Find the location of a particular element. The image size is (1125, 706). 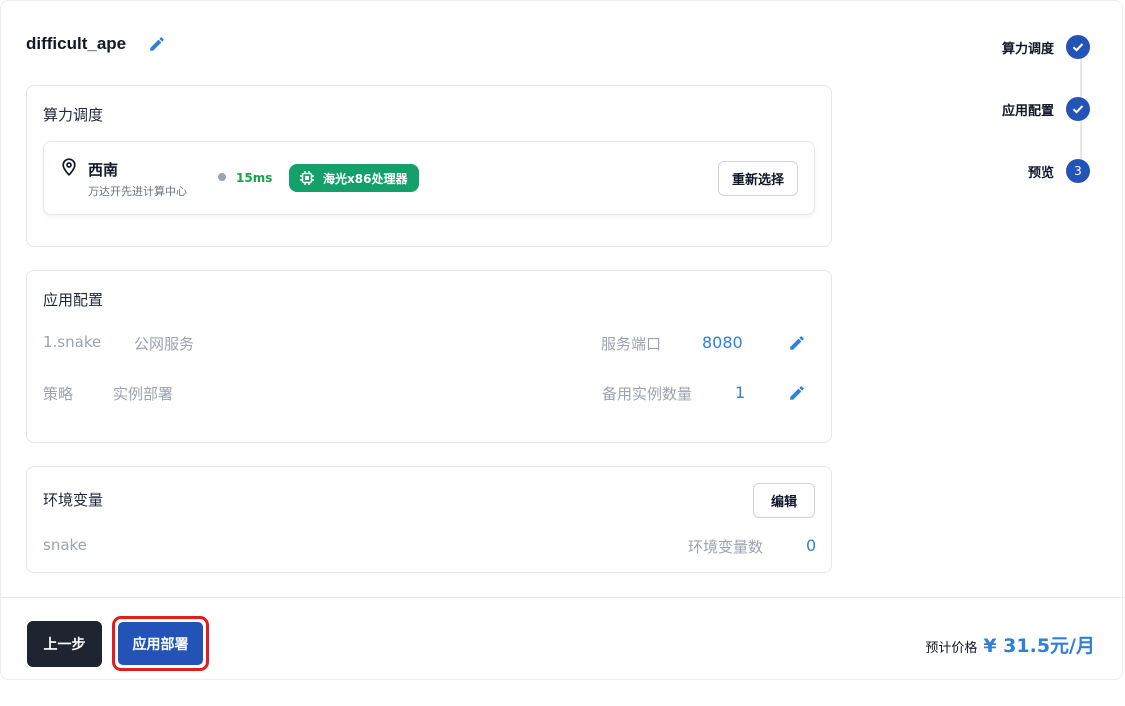

backup-count-label: 备用实例数量 is located at coordinates (647, 394).